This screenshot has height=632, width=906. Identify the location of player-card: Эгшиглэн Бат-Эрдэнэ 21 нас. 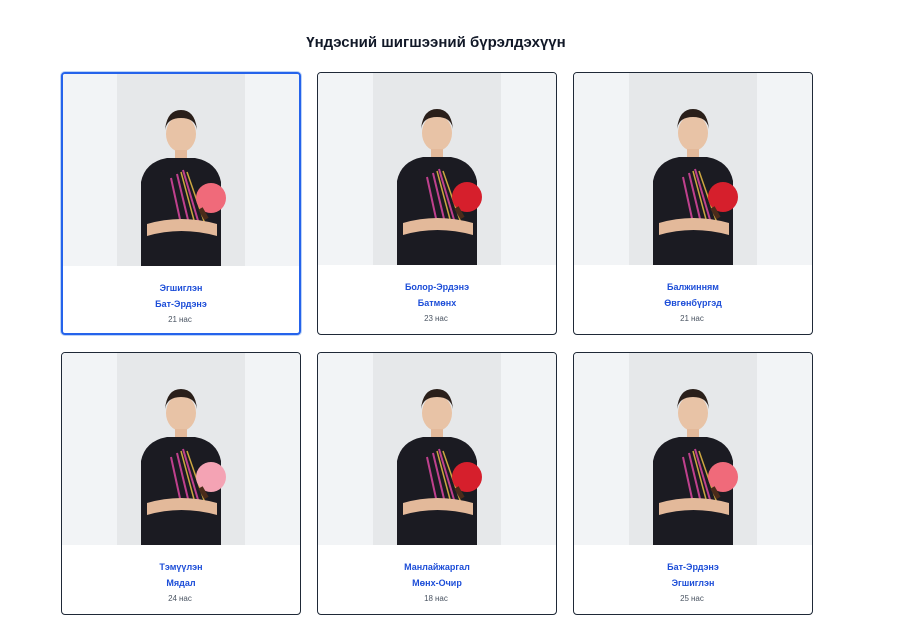
(181, 203).